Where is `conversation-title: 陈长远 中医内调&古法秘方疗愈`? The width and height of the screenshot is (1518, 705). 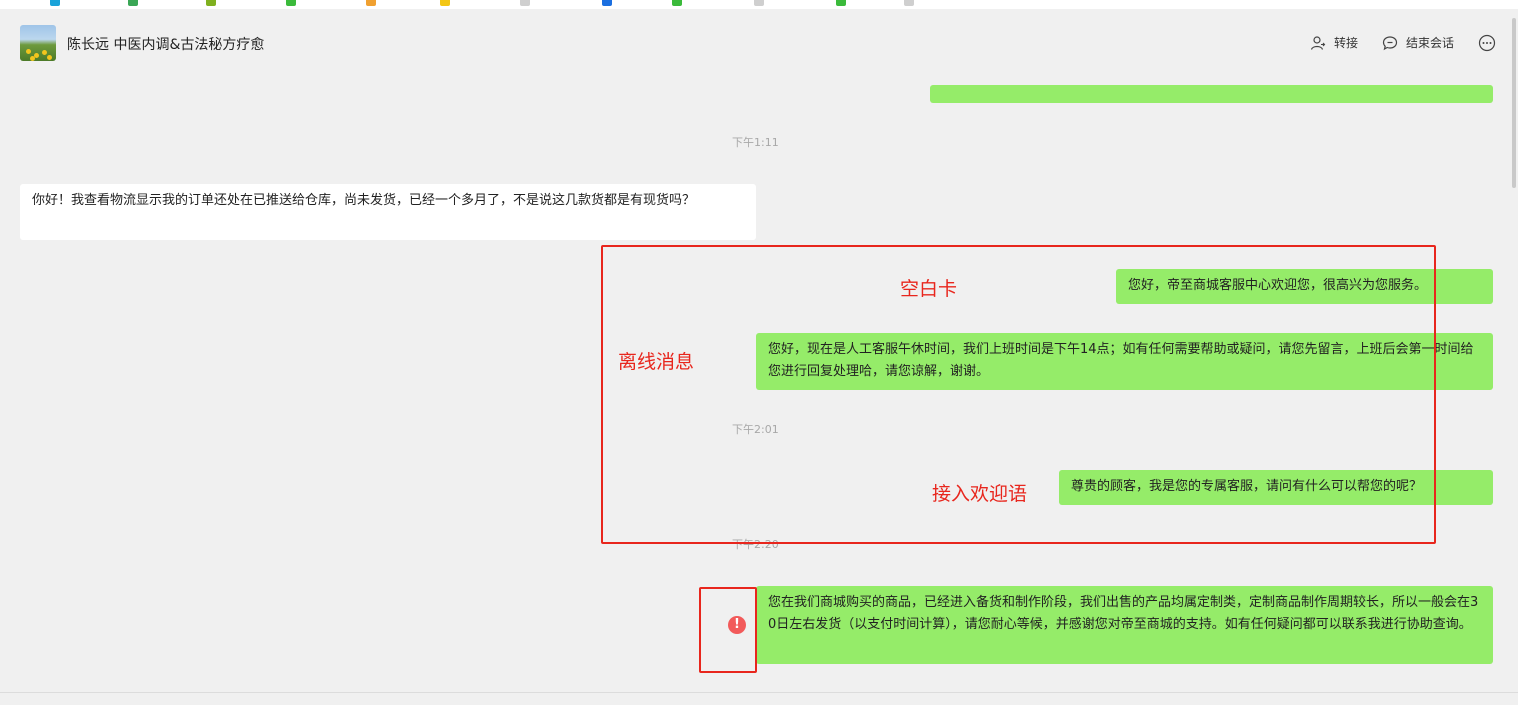 conversation-title: 陈长远 中医内调&古法秘方疗愈 is located at coordinates (166, 45).